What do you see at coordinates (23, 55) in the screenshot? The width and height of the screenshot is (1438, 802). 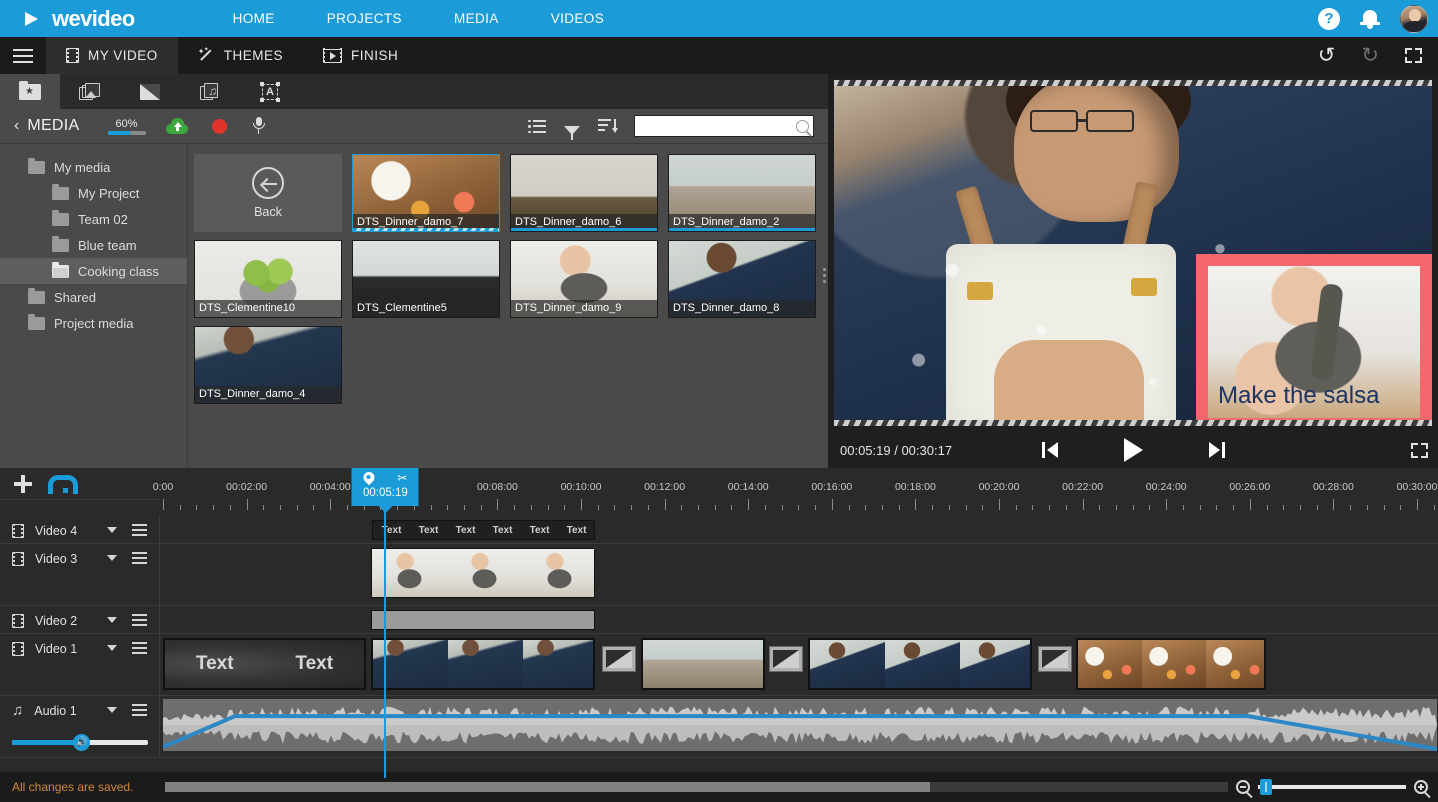 I see `hamburger-icon` at bounding box center [23, 55].